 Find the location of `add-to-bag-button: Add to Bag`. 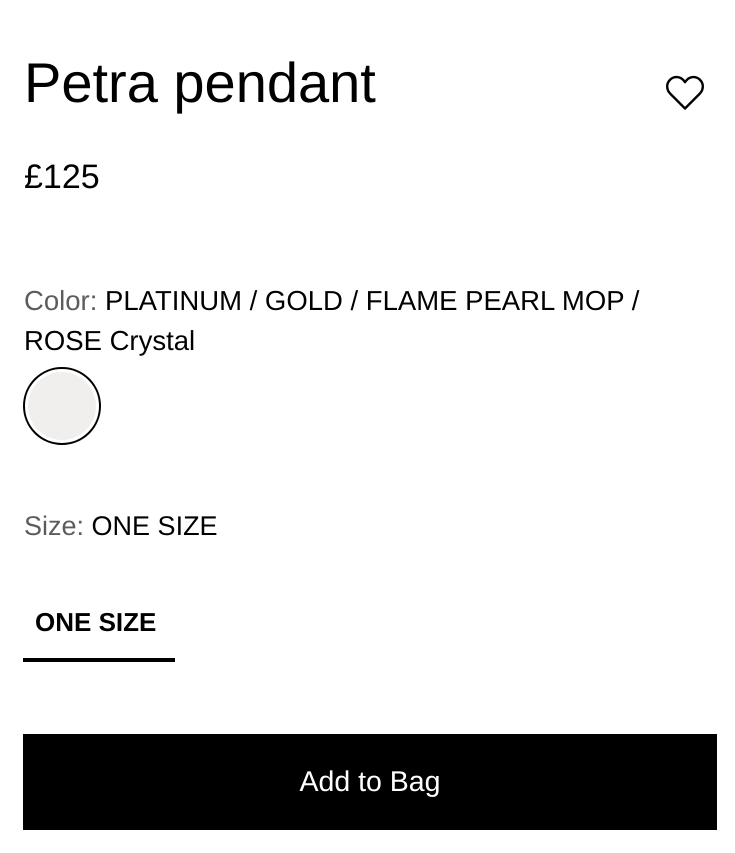

add-to-bag-button: Add to Bag is located at coordinates (370, 782).